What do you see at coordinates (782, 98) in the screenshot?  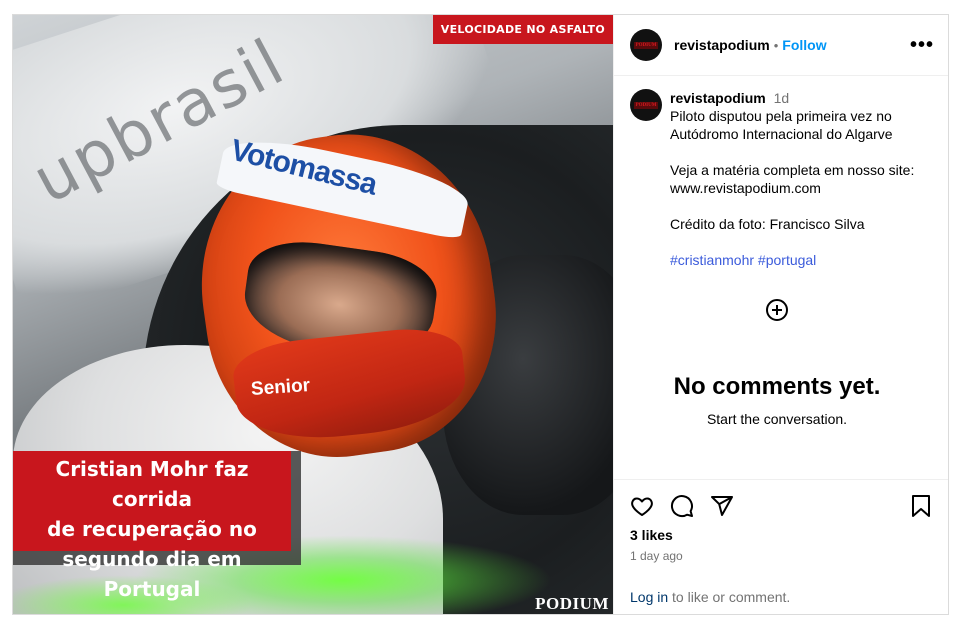 I see `caption-time: 1d` at bounding box center [782, 98].